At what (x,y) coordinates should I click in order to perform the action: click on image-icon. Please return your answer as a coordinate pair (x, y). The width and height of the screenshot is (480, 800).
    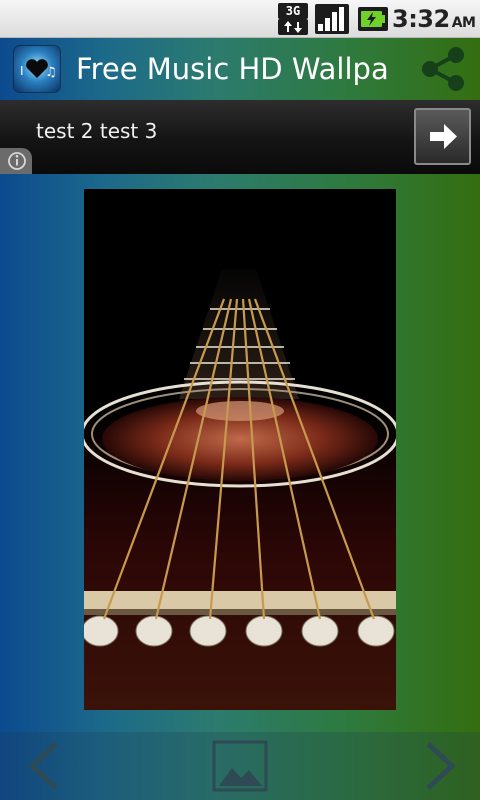
    Looking at the image, I should click on (240, 766).